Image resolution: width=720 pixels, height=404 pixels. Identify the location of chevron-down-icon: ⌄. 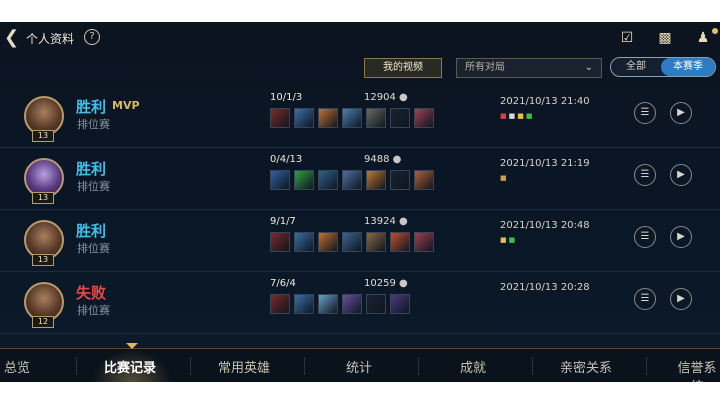
(588, 67).